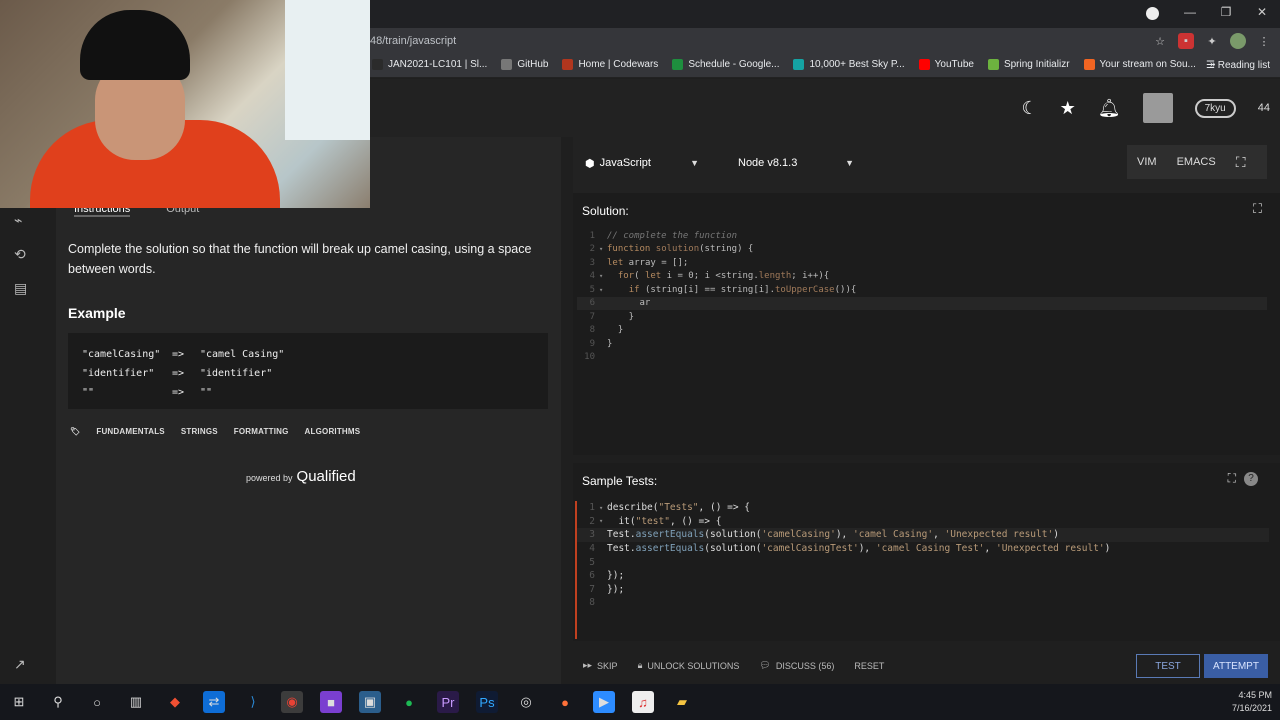 Image resolution: width=1280 pixels, height=720 pixels. What do you see at coordinates (20, 664) in the screenshot?
I see `trend-icon: ↗` at bounding box center [20, 664].